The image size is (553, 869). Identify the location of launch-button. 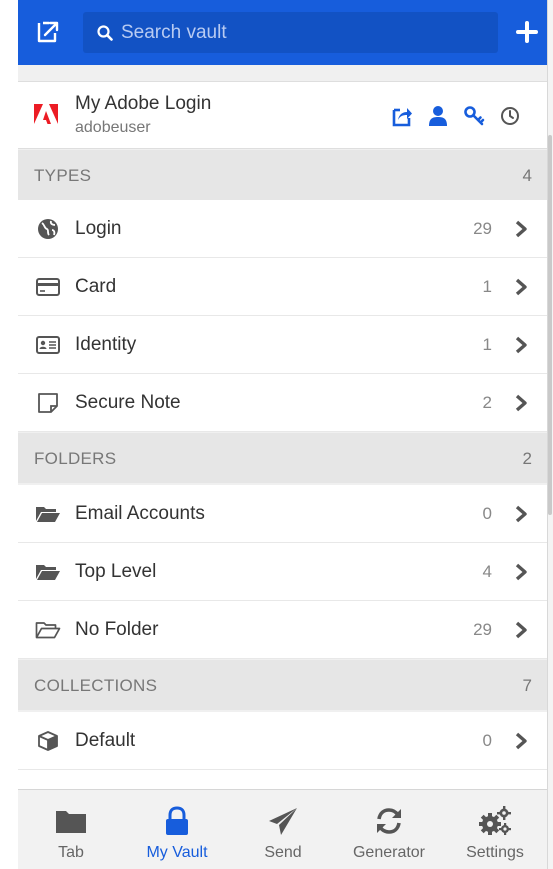
(402, 116).